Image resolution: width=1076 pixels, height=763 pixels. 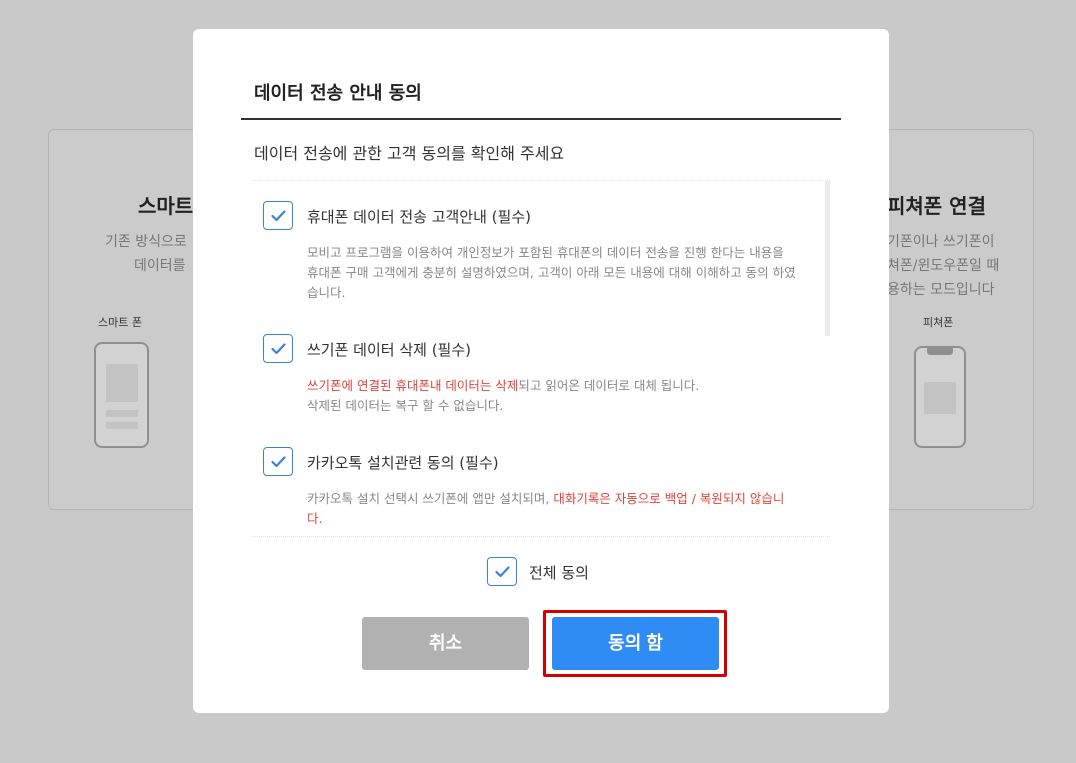 I want to click on agree-all-label: 전체 동의, so click(x=559, y=573).